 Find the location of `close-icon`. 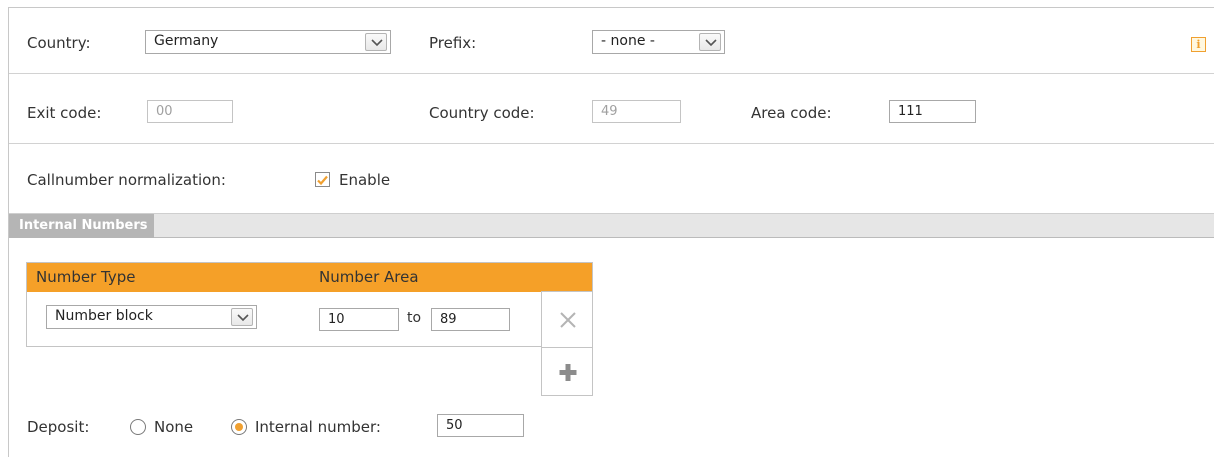

close-icon is located at coordinates (568, 320).